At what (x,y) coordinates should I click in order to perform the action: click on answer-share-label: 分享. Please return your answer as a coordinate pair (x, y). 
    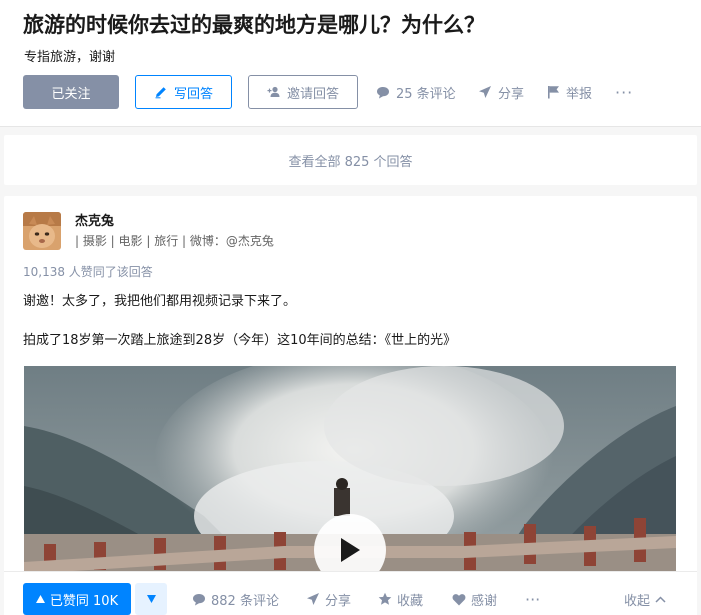
    Looking at the image, I should click on (338, 601).